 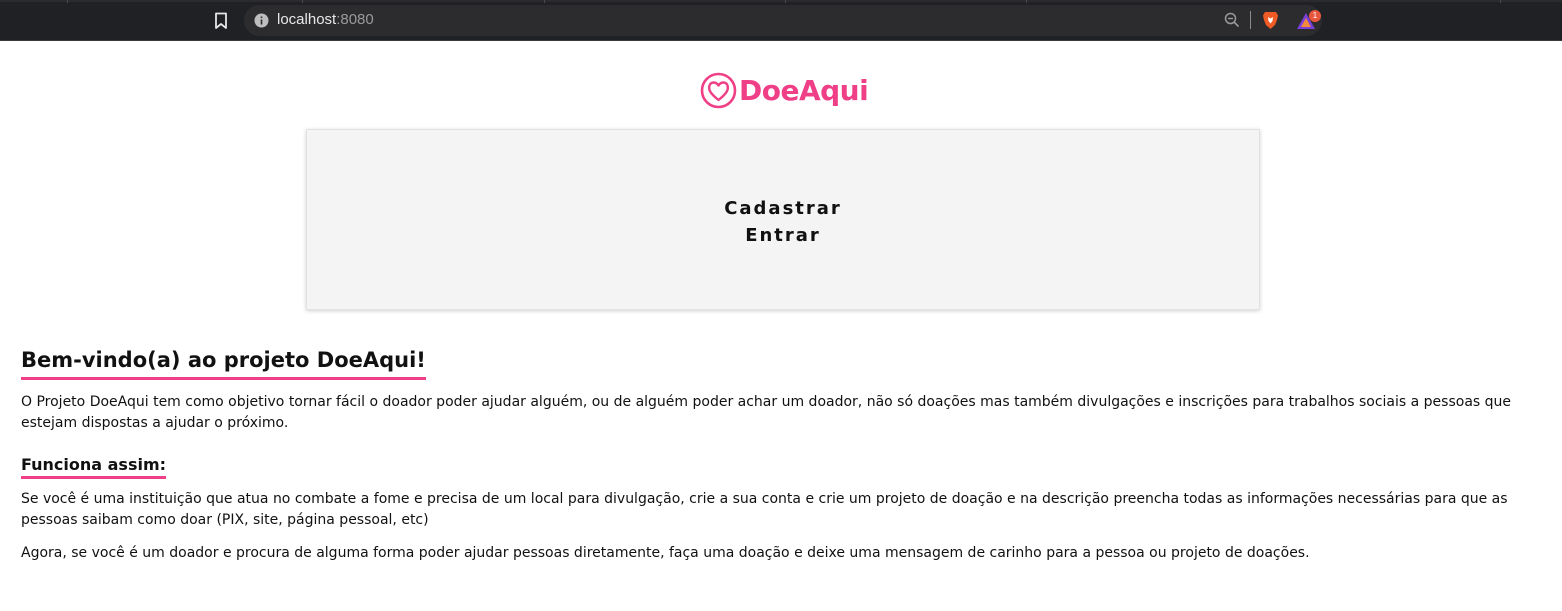 What do you see at coordinates (355, 19) in the screenshot?
I see `url-port: :8080` at bounding box center [355, 19].